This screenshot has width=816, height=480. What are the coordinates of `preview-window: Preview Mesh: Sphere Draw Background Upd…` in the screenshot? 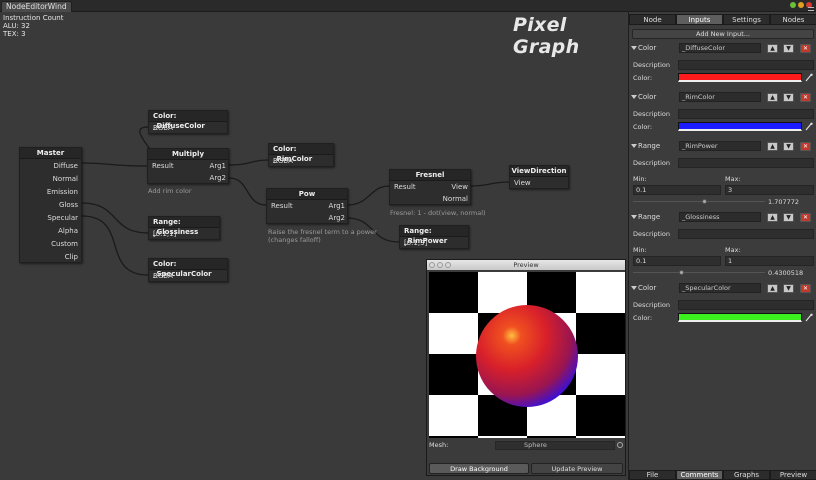 It's located at (526, 367).